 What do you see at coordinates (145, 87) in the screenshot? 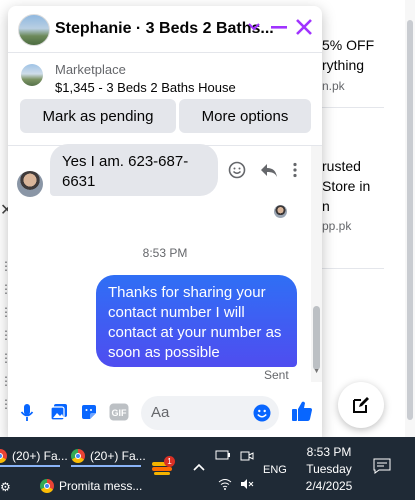
I see `listing-title: $1,345 - 3 Beds 2 Baths House` at bounding box center [145, 87].